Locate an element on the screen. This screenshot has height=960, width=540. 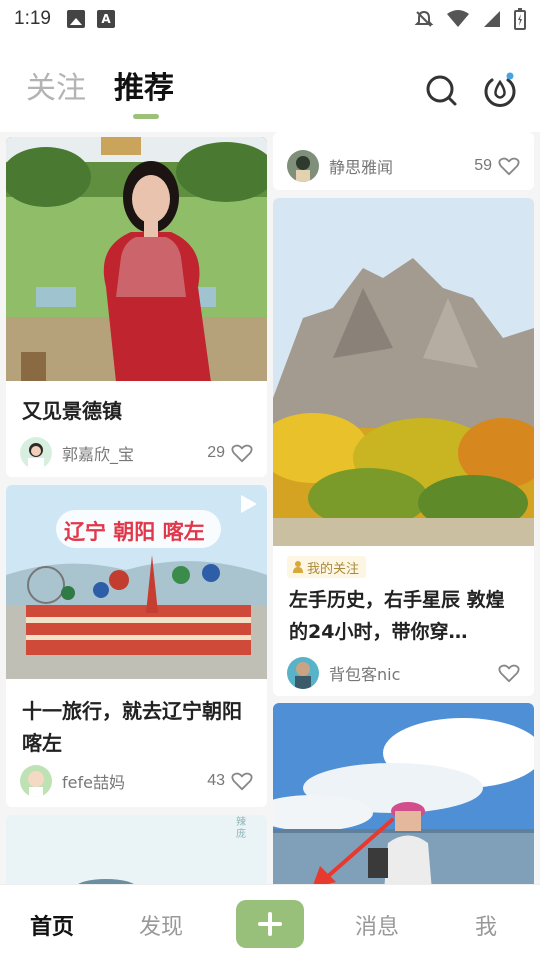
nav-home: 首页 is located at coordinates (52, 925).